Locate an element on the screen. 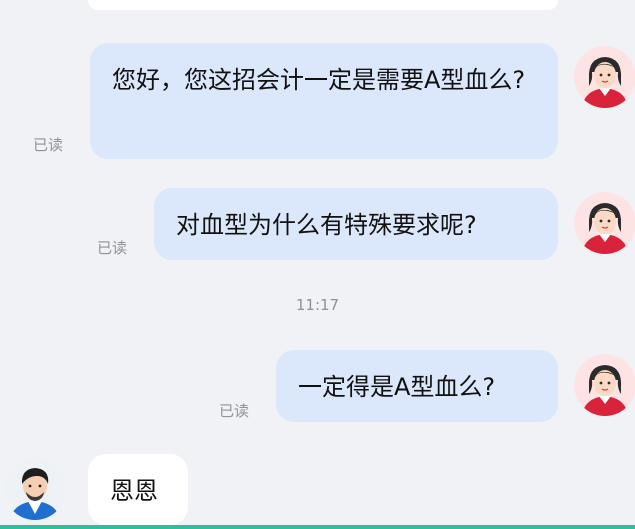  read-status-3: 已读 is located at coordinates (234, 411).